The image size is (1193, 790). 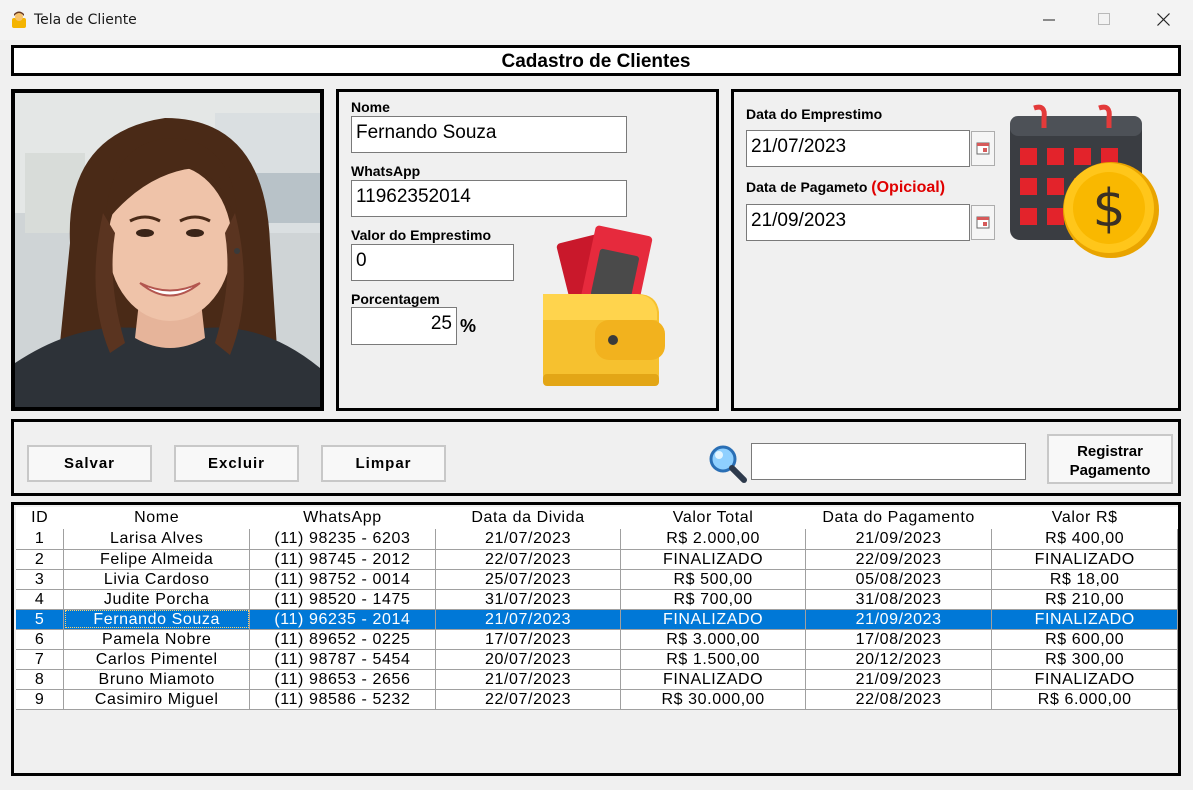 I want to click on table-cell: (11) 98520 - 1475, so click(x=342, y=599).